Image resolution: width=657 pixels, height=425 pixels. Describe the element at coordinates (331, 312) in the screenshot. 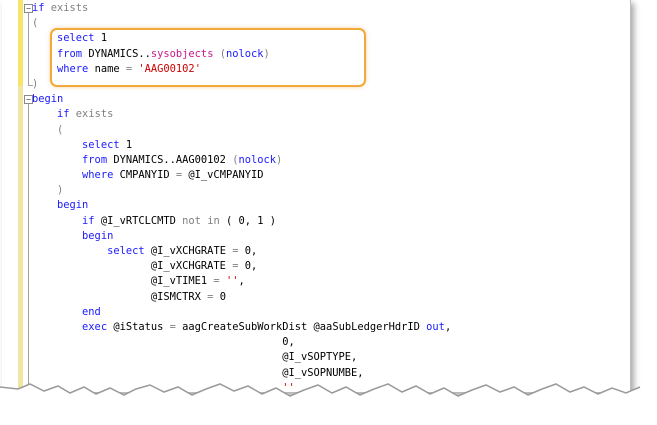

I see `code-line: end` at that location.